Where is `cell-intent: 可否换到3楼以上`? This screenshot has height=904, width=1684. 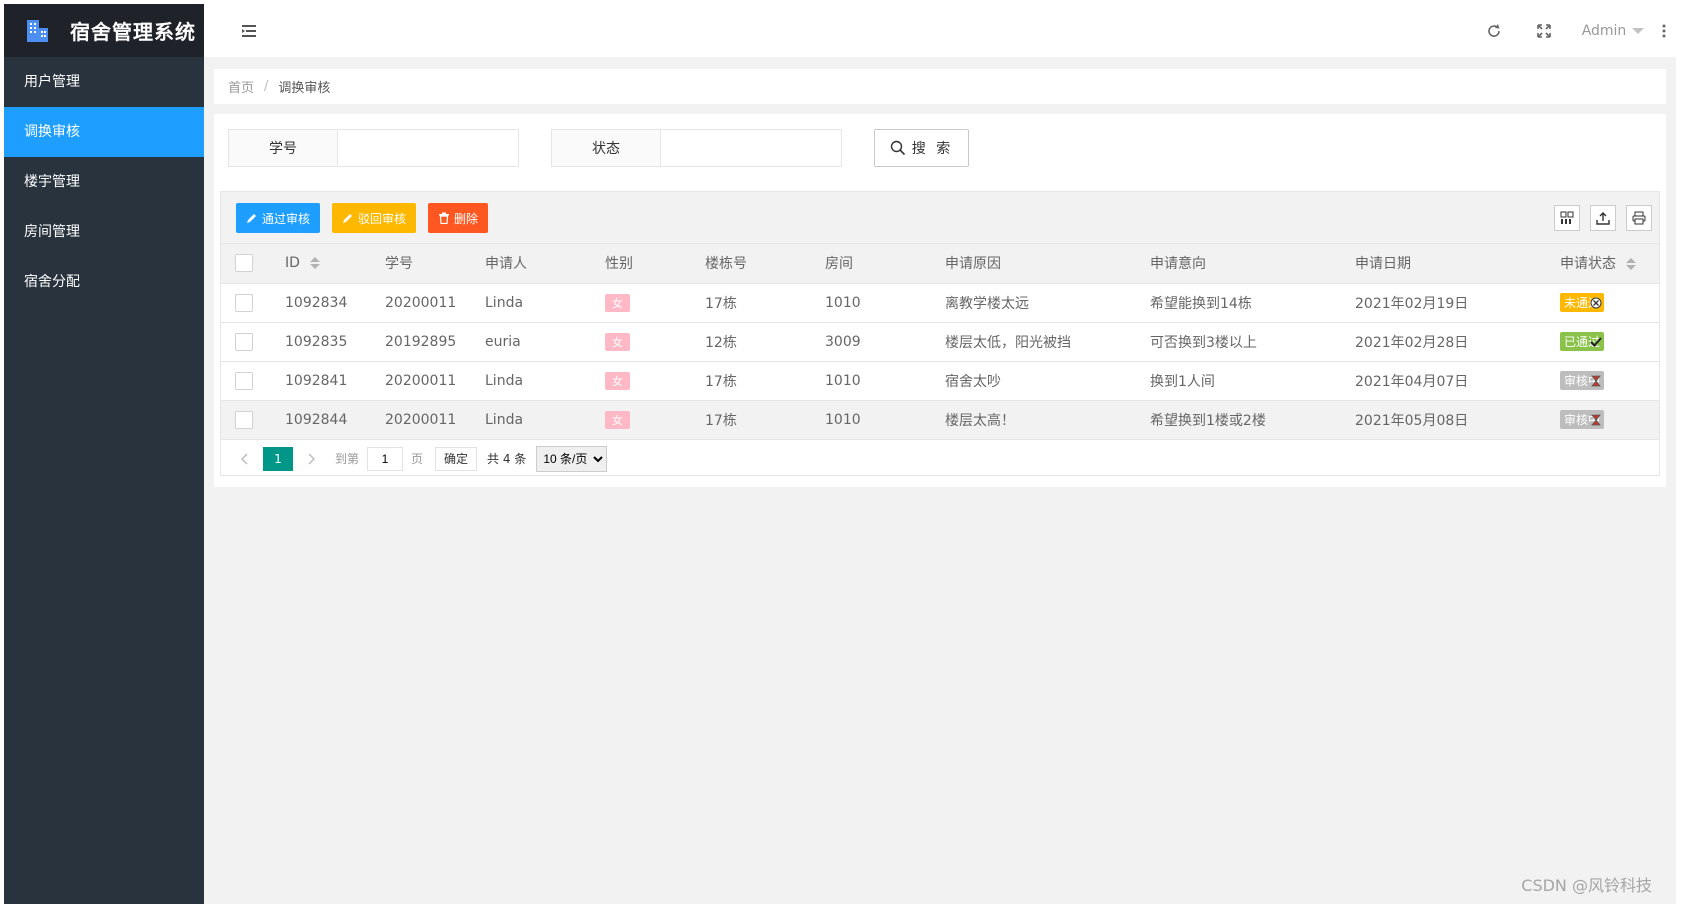 cell-intent: 可否换到3楼以上 is located at coordinates (1238, 342).